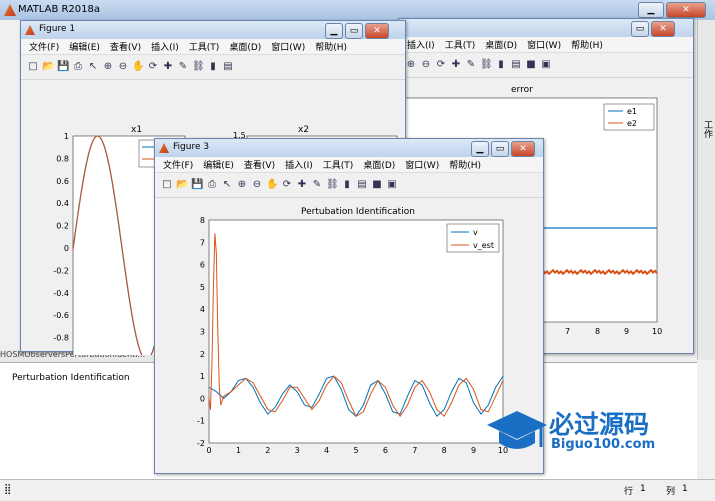 Image resolution: width=715 pixels, height=501 pixels. I want to click on perturbation-xtick-label: 5, so click(355, 450).